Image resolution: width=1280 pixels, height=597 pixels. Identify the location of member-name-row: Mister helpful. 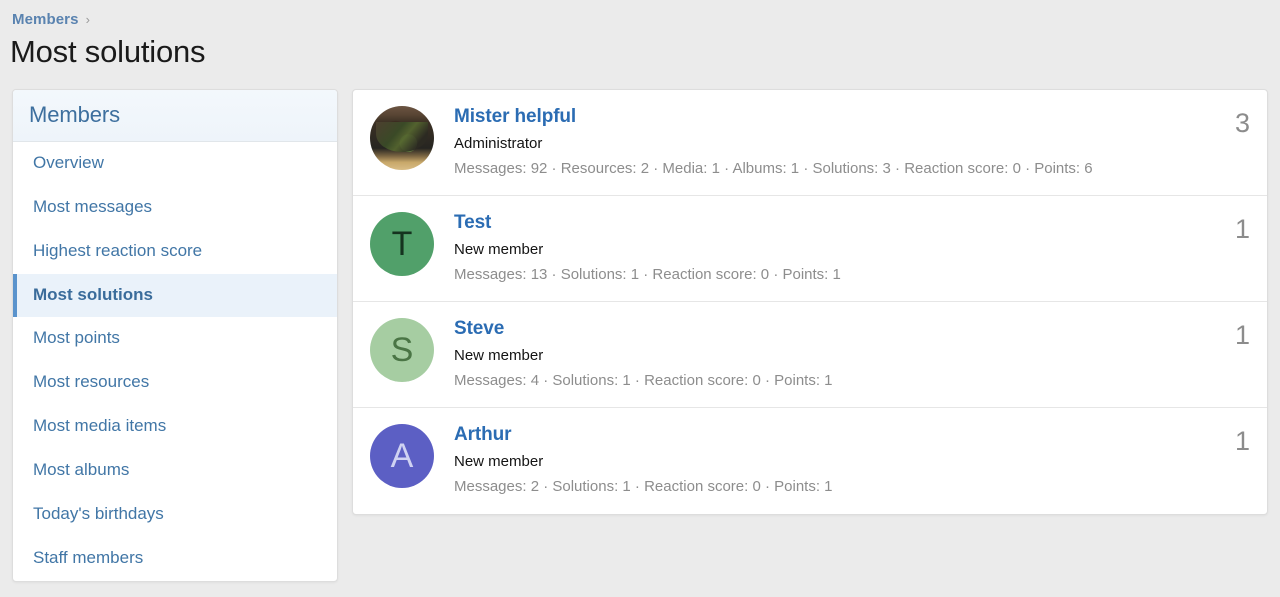
(837, 117).